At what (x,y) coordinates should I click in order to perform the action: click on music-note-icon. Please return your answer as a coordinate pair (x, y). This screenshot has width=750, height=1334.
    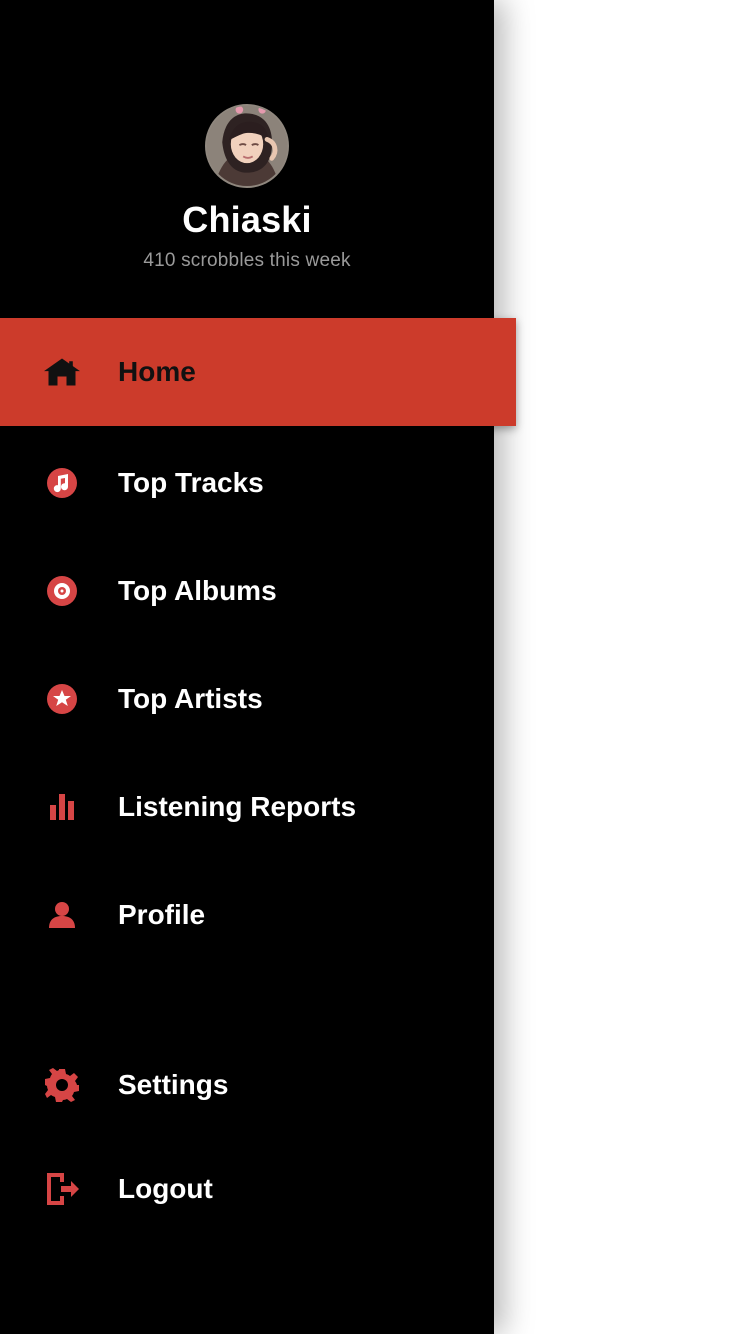
    Looking at the image, I should click on (62, 483).